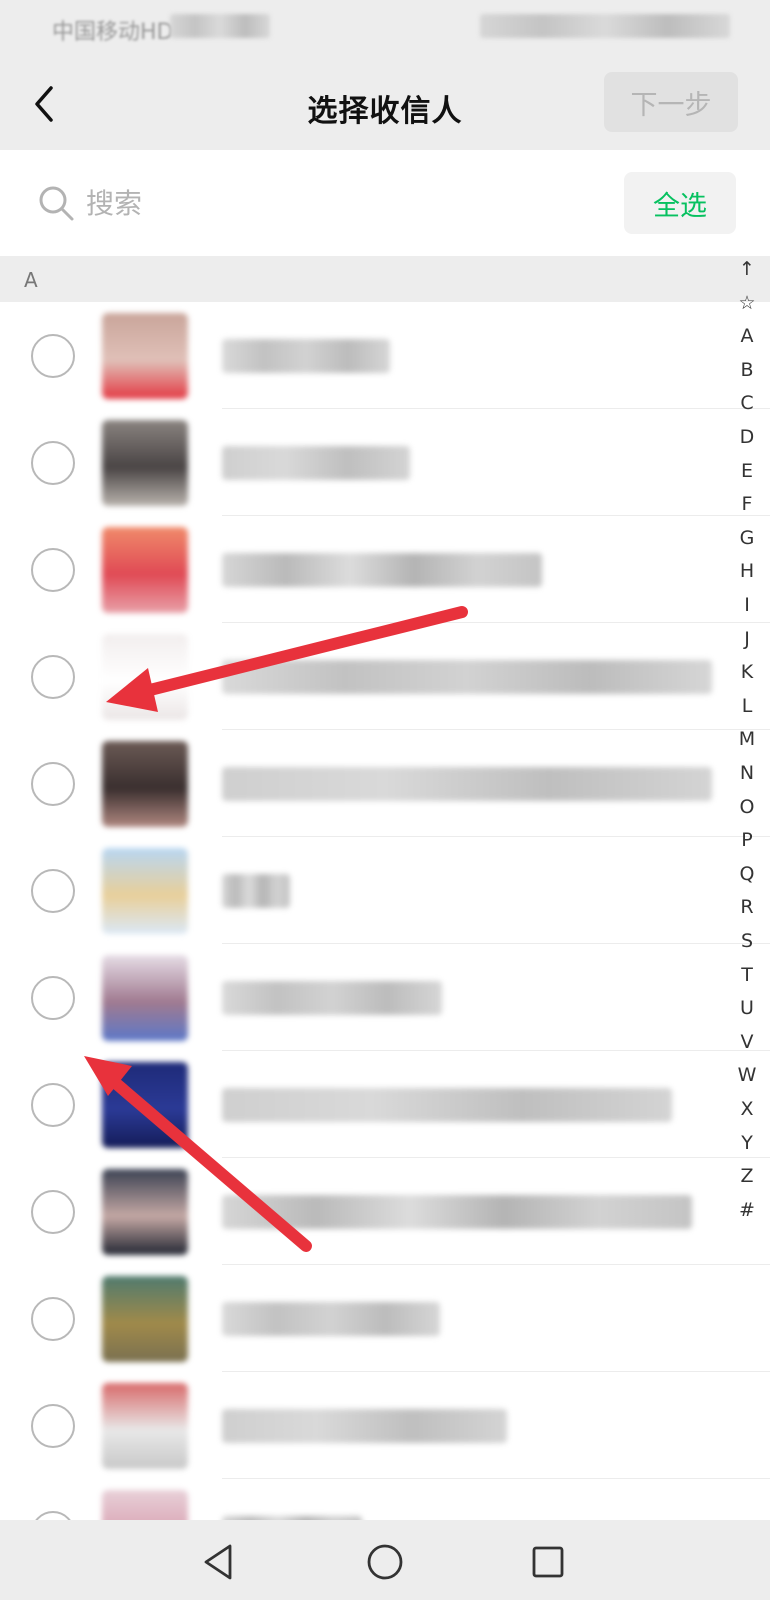  Describe the element at coordinates (605, 26) in the screenshot. I see `status-icons-blur` at that location.